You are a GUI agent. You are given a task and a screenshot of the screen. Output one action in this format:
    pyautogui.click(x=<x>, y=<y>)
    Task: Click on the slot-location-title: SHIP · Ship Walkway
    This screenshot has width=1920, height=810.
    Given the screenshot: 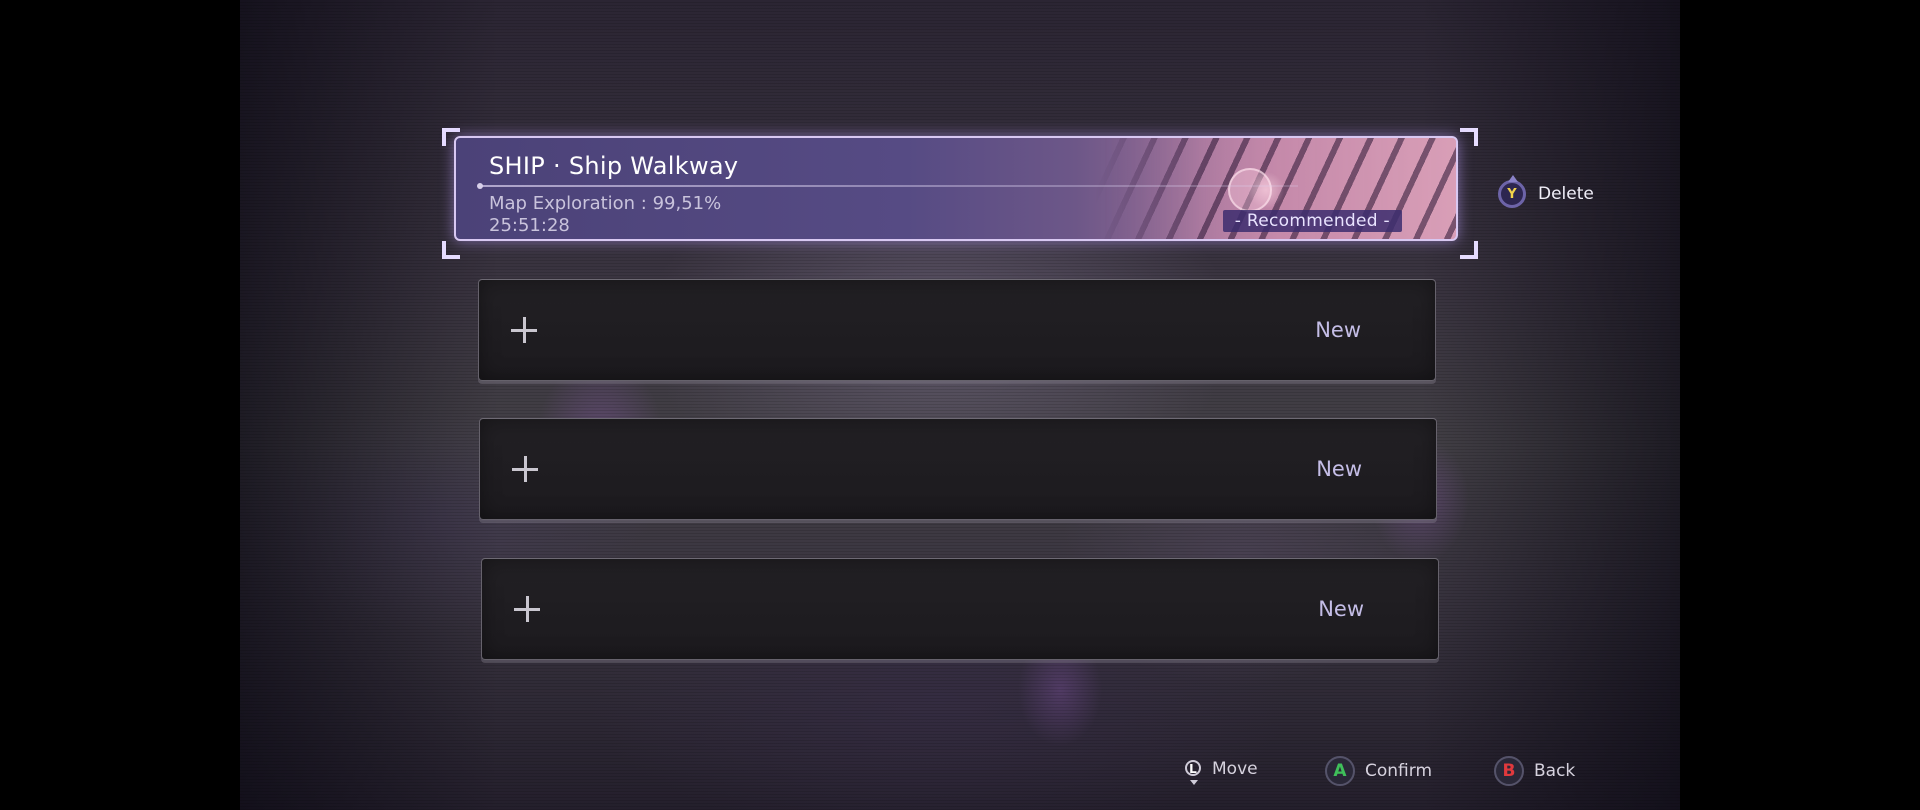 What is the action you would take?
    pyautogui.click(x=614, y=166)
    